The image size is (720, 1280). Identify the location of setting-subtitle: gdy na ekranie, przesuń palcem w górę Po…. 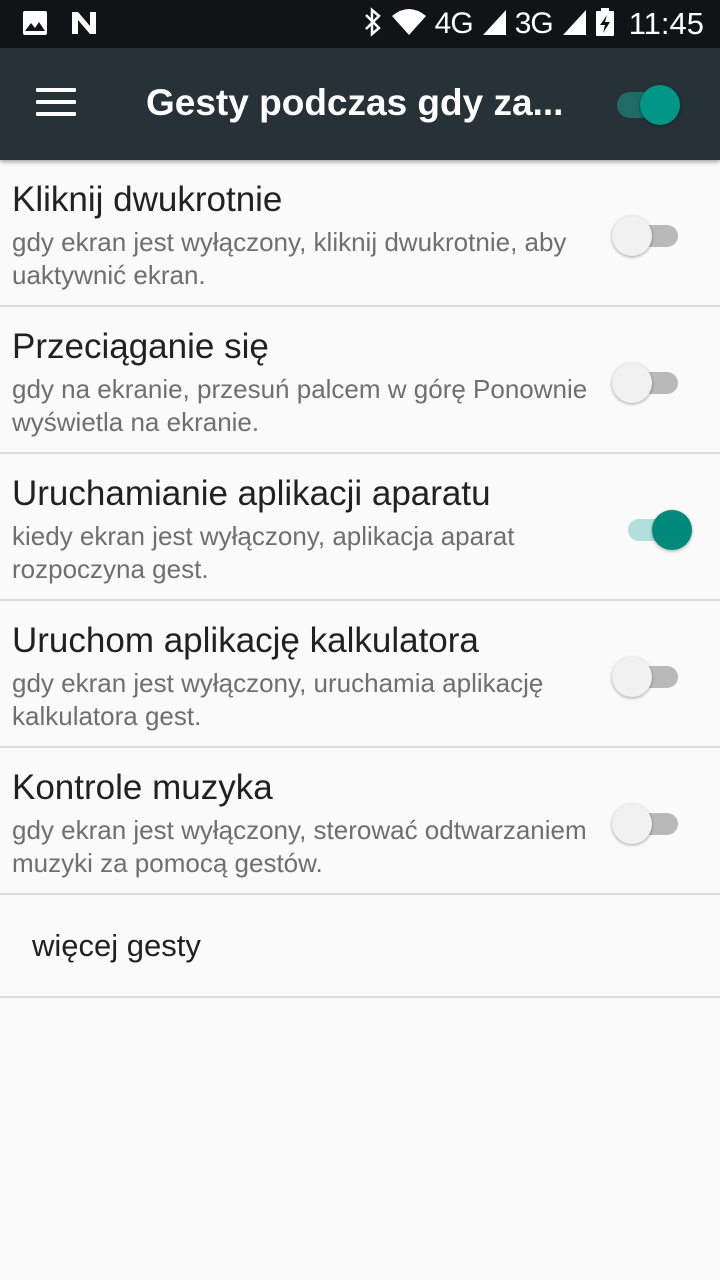
(300, 405).